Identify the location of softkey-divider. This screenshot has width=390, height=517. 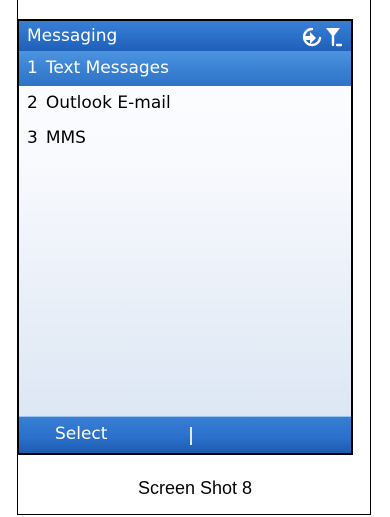
(191, 436).